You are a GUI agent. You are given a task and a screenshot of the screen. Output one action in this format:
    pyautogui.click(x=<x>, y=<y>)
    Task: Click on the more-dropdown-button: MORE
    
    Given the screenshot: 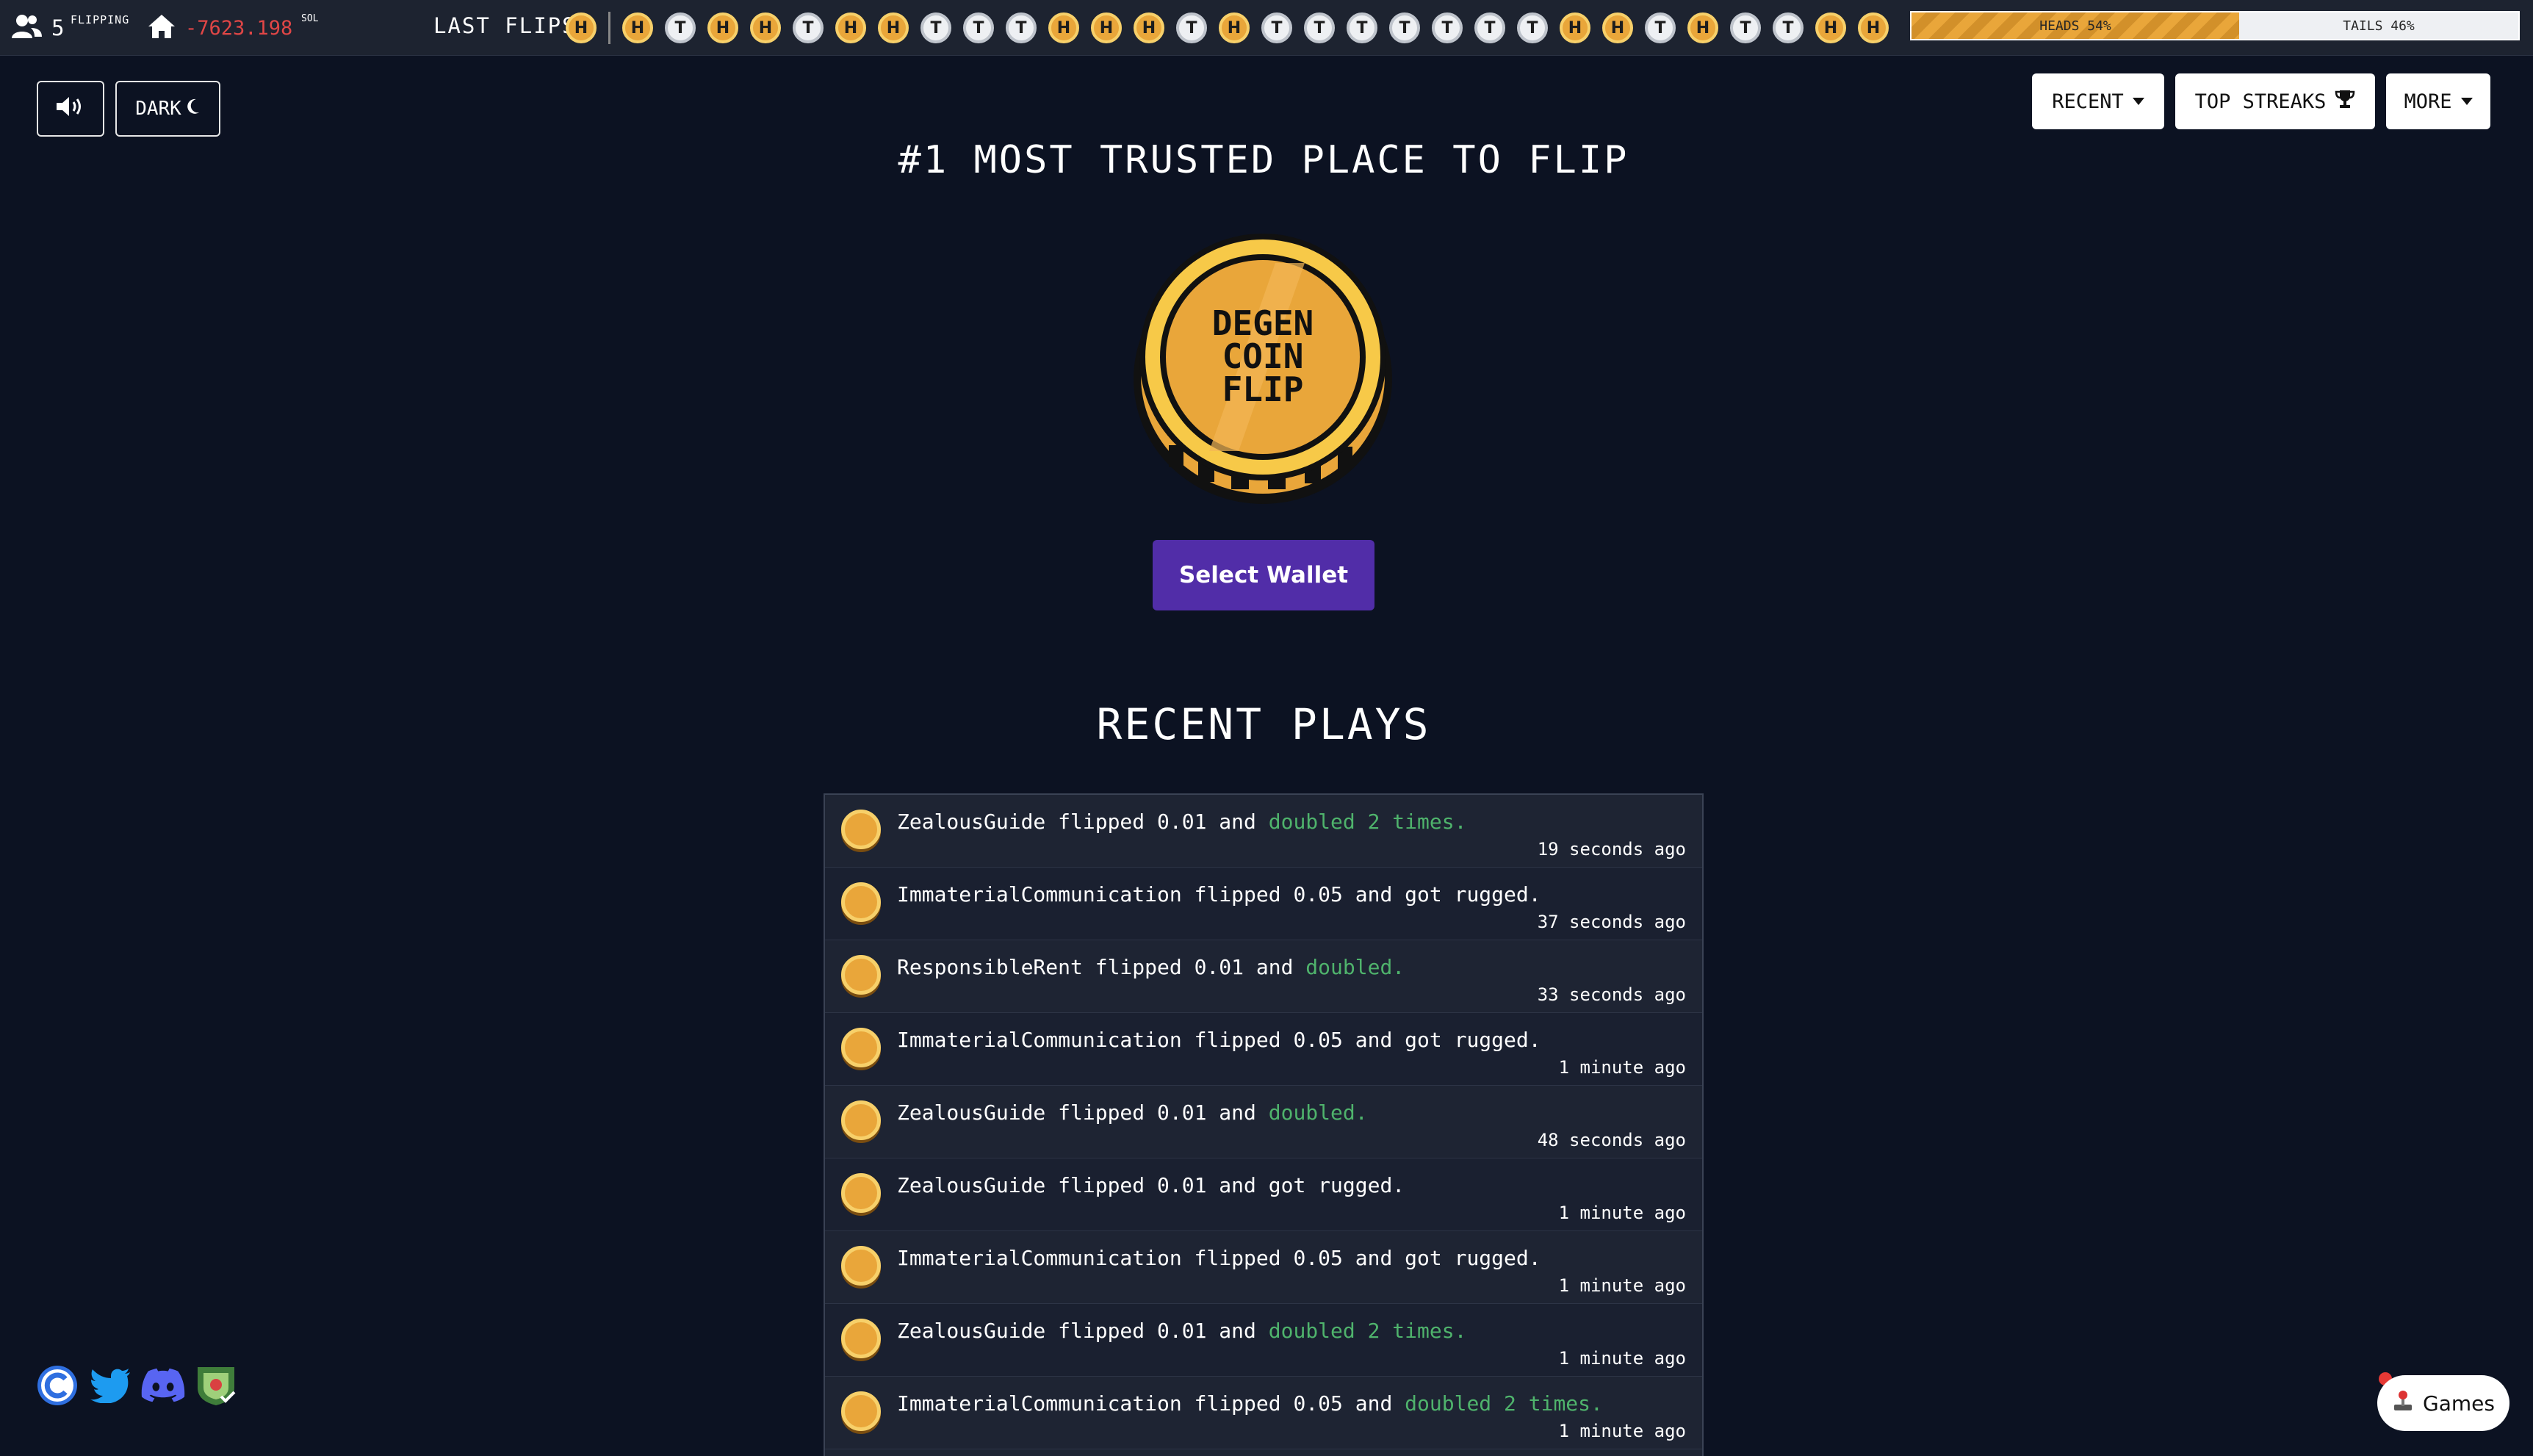 What is the action you would take?
    pyautogui.click(x=2438, y=101)
    